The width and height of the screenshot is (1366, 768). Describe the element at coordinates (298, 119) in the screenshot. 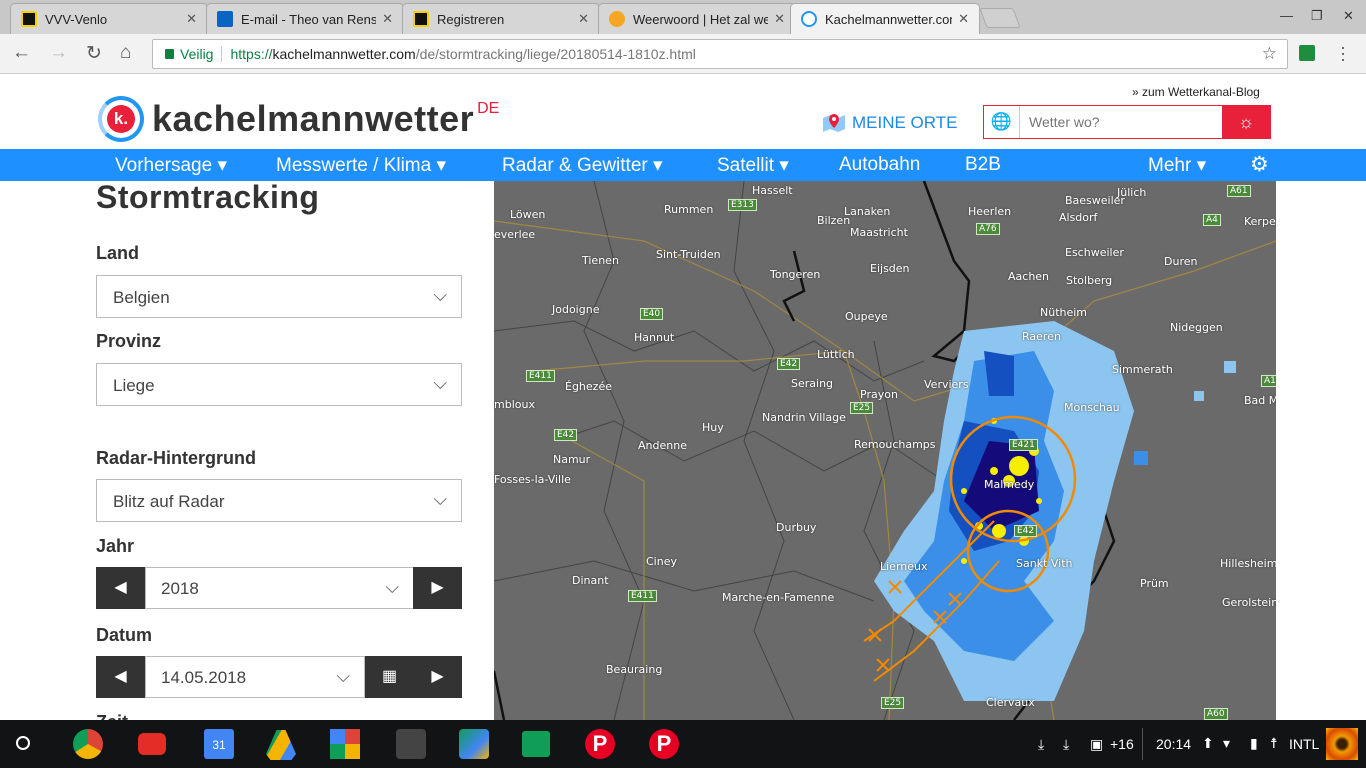

I see `site-logo: k. kachelmannwetter DE` at that location.